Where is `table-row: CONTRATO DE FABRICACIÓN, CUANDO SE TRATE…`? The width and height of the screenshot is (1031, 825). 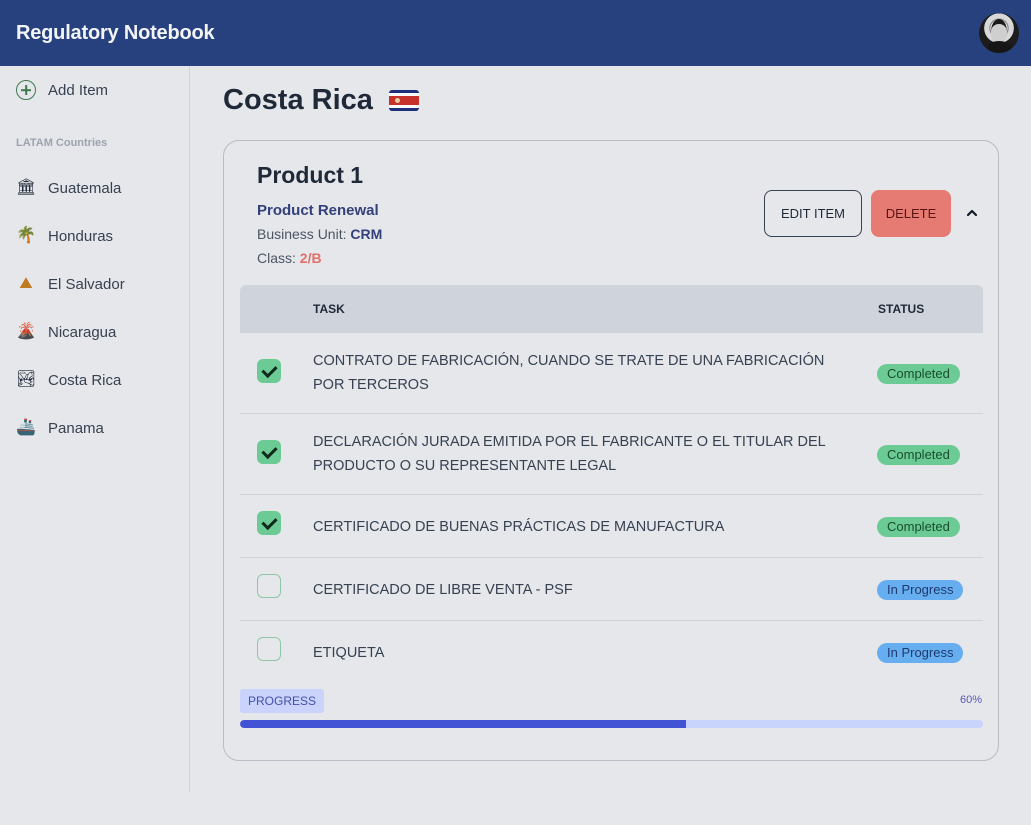
table-row: CONTRATO DE FABRICACIÓN, CUANDO SE TRATE… is located at coordinates (611, 373).